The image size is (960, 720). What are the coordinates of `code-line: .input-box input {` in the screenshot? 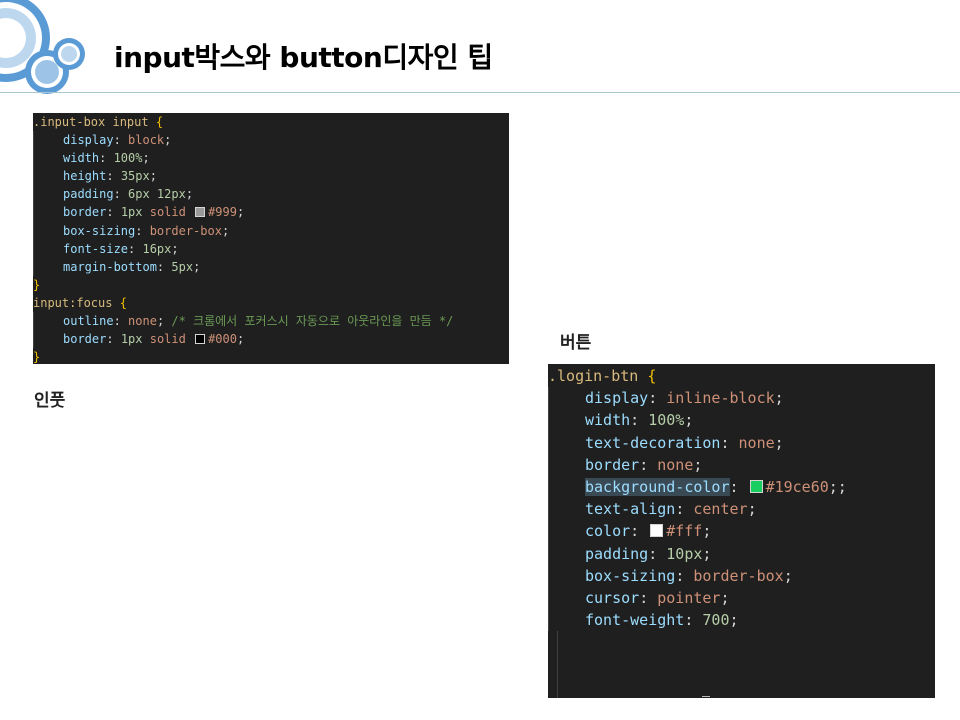 It's located at (271, 122).